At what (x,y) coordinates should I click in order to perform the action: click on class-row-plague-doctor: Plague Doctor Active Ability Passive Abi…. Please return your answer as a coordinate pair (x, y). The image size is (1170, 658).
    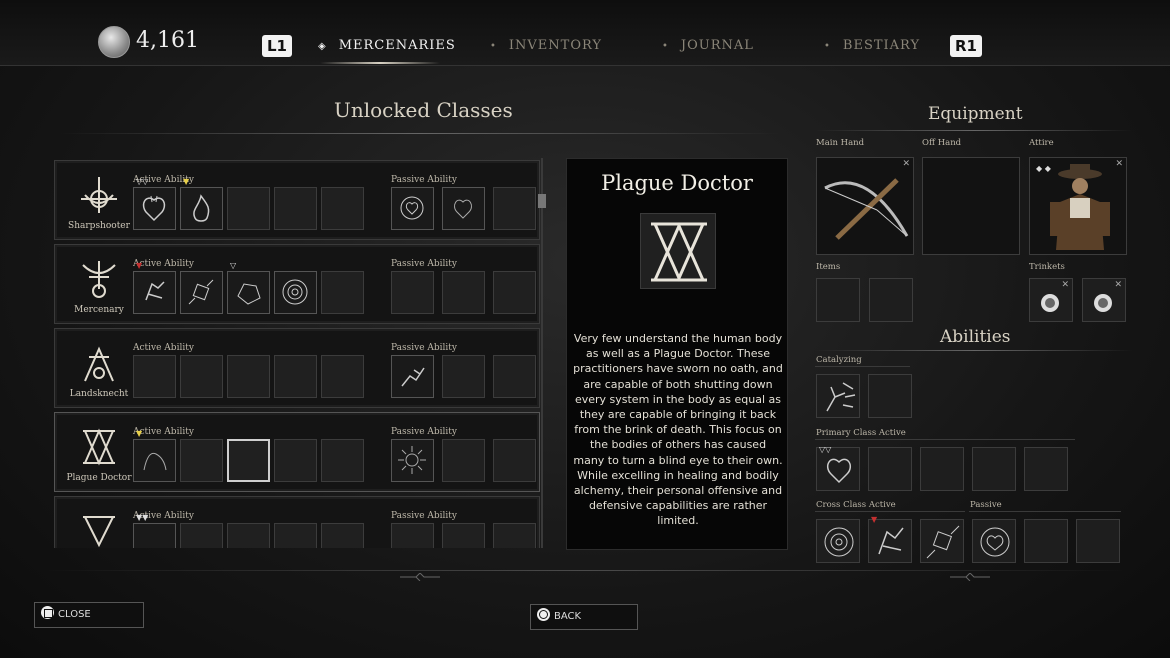
    Looking at the image, I should click on (297, 452).